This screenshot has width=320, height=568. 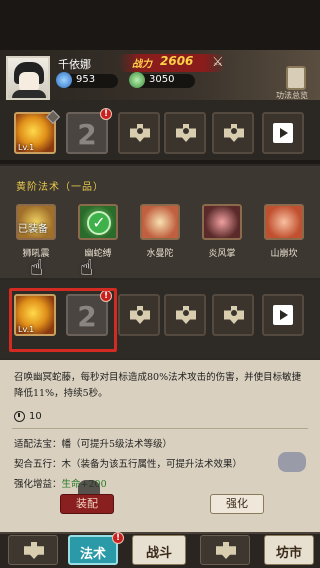 I want to click on video-slot, so click(x=283, y=133).